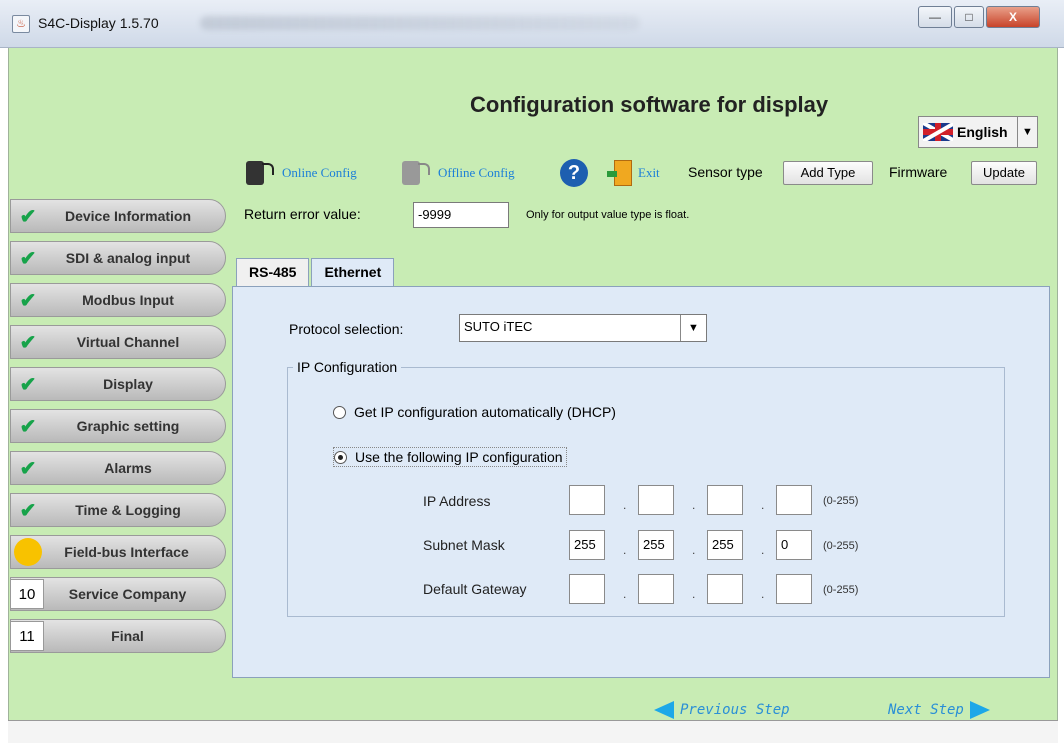 The width and height of the screenshot is (1064, 743). I want to click on blurred-background-title, so click(420, 23).